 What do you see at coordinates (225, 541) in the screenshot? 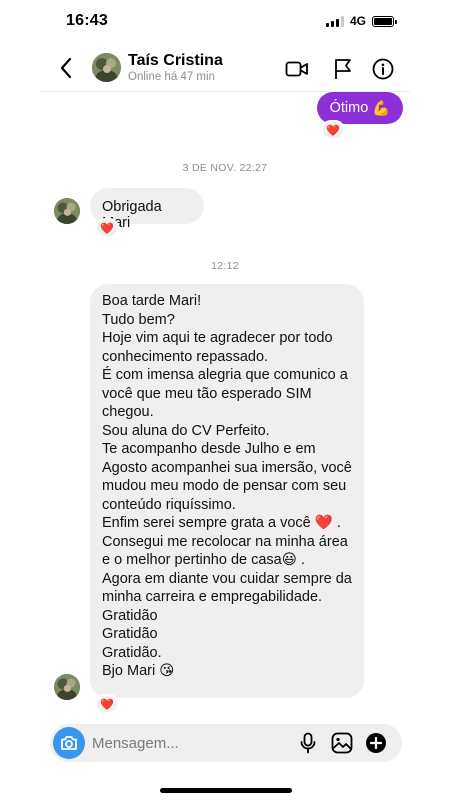
I see `message-line: Consegui me recolocar na minha área` at bounding box center [225, 541].